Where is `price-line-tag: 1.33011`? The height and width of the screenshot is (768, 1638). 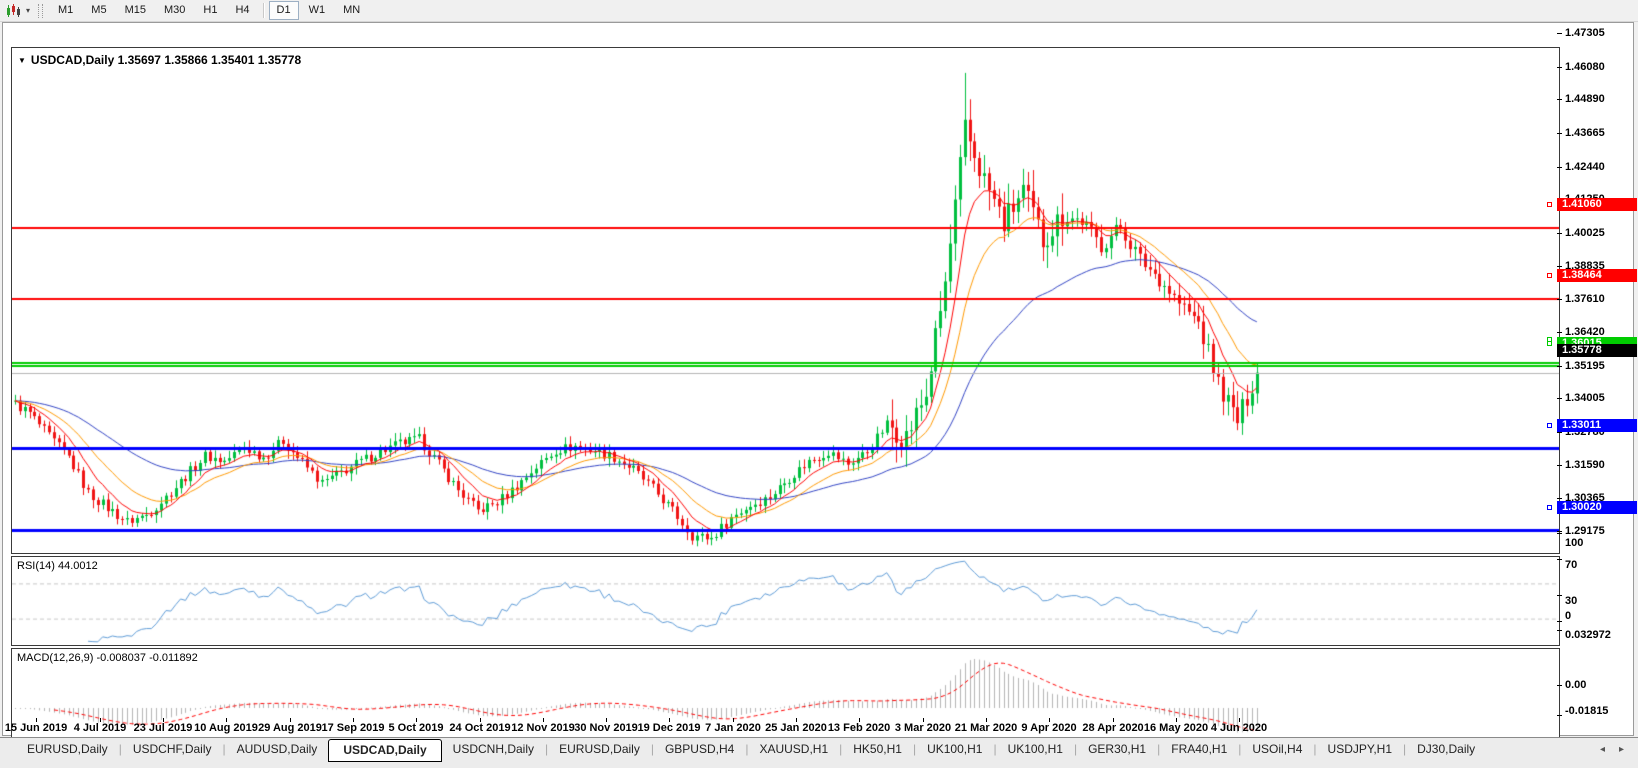 price-line-tag: 1.33011 is located at coordinates (1597, 425).